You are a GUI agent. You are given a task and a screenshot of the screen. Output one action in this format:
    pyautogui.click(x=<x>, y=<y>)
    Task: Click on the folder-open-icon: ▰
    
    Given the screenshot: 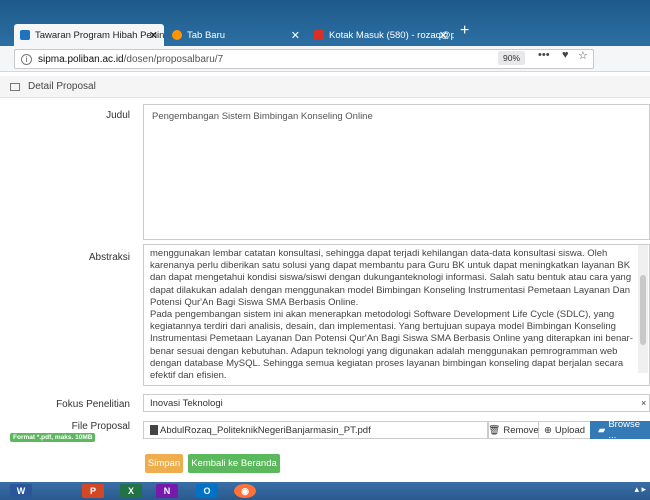 What is the action you would take?
    pyautogui.click(x=602, y=430)
    